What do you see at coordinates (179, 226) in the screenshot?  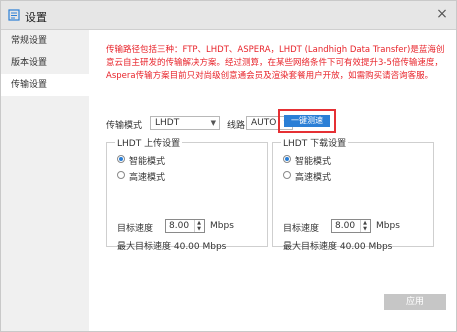 I see `upload-target-speed-value: 8.00` at bounding box center [179, 226].